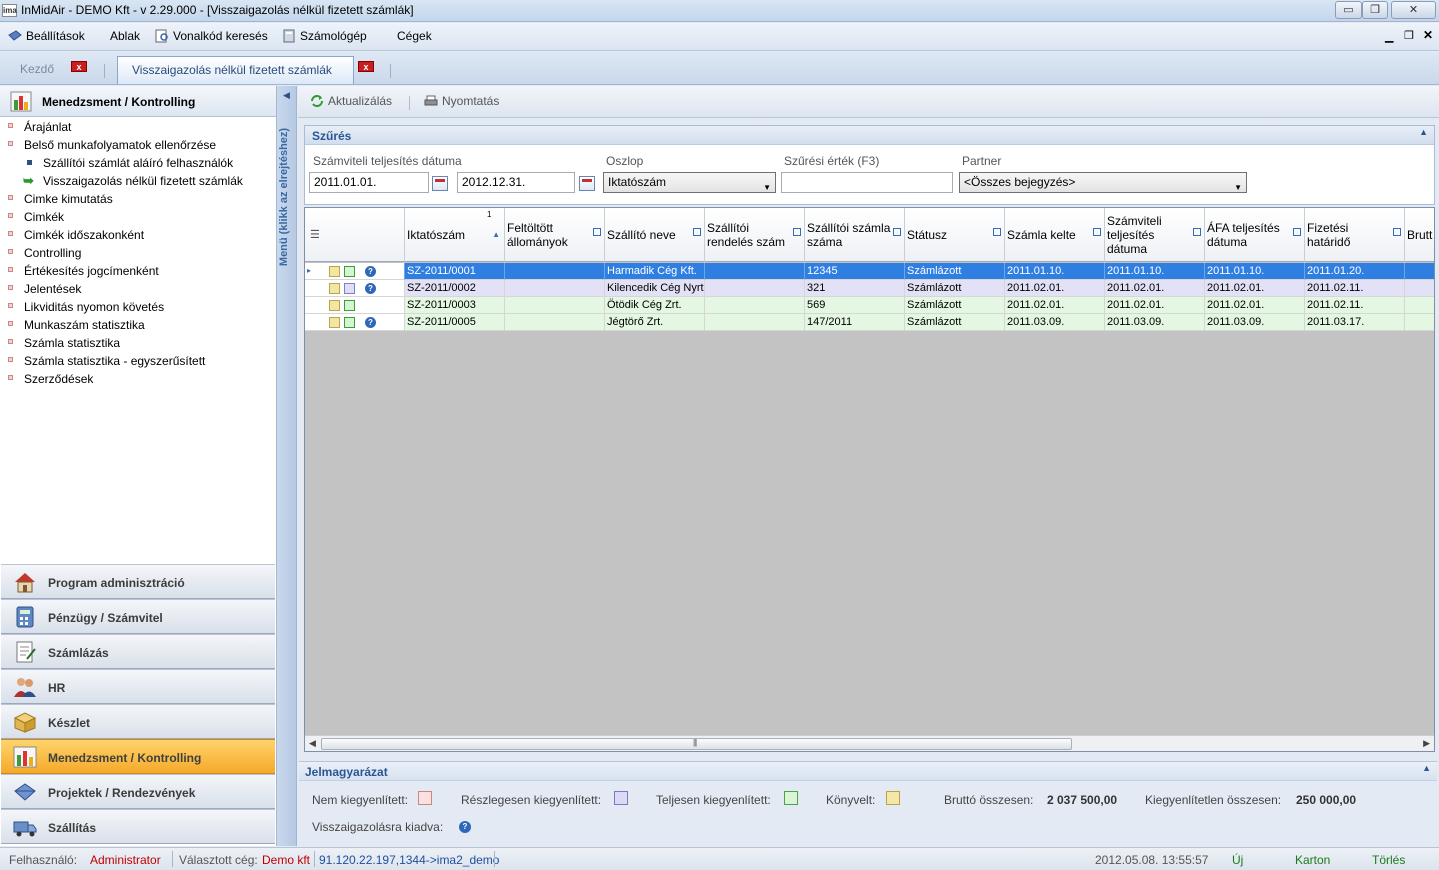 This screenshot has height=870, width=1439. I want to click on column-header-supplier: Szállító neve, so click(655, 235).